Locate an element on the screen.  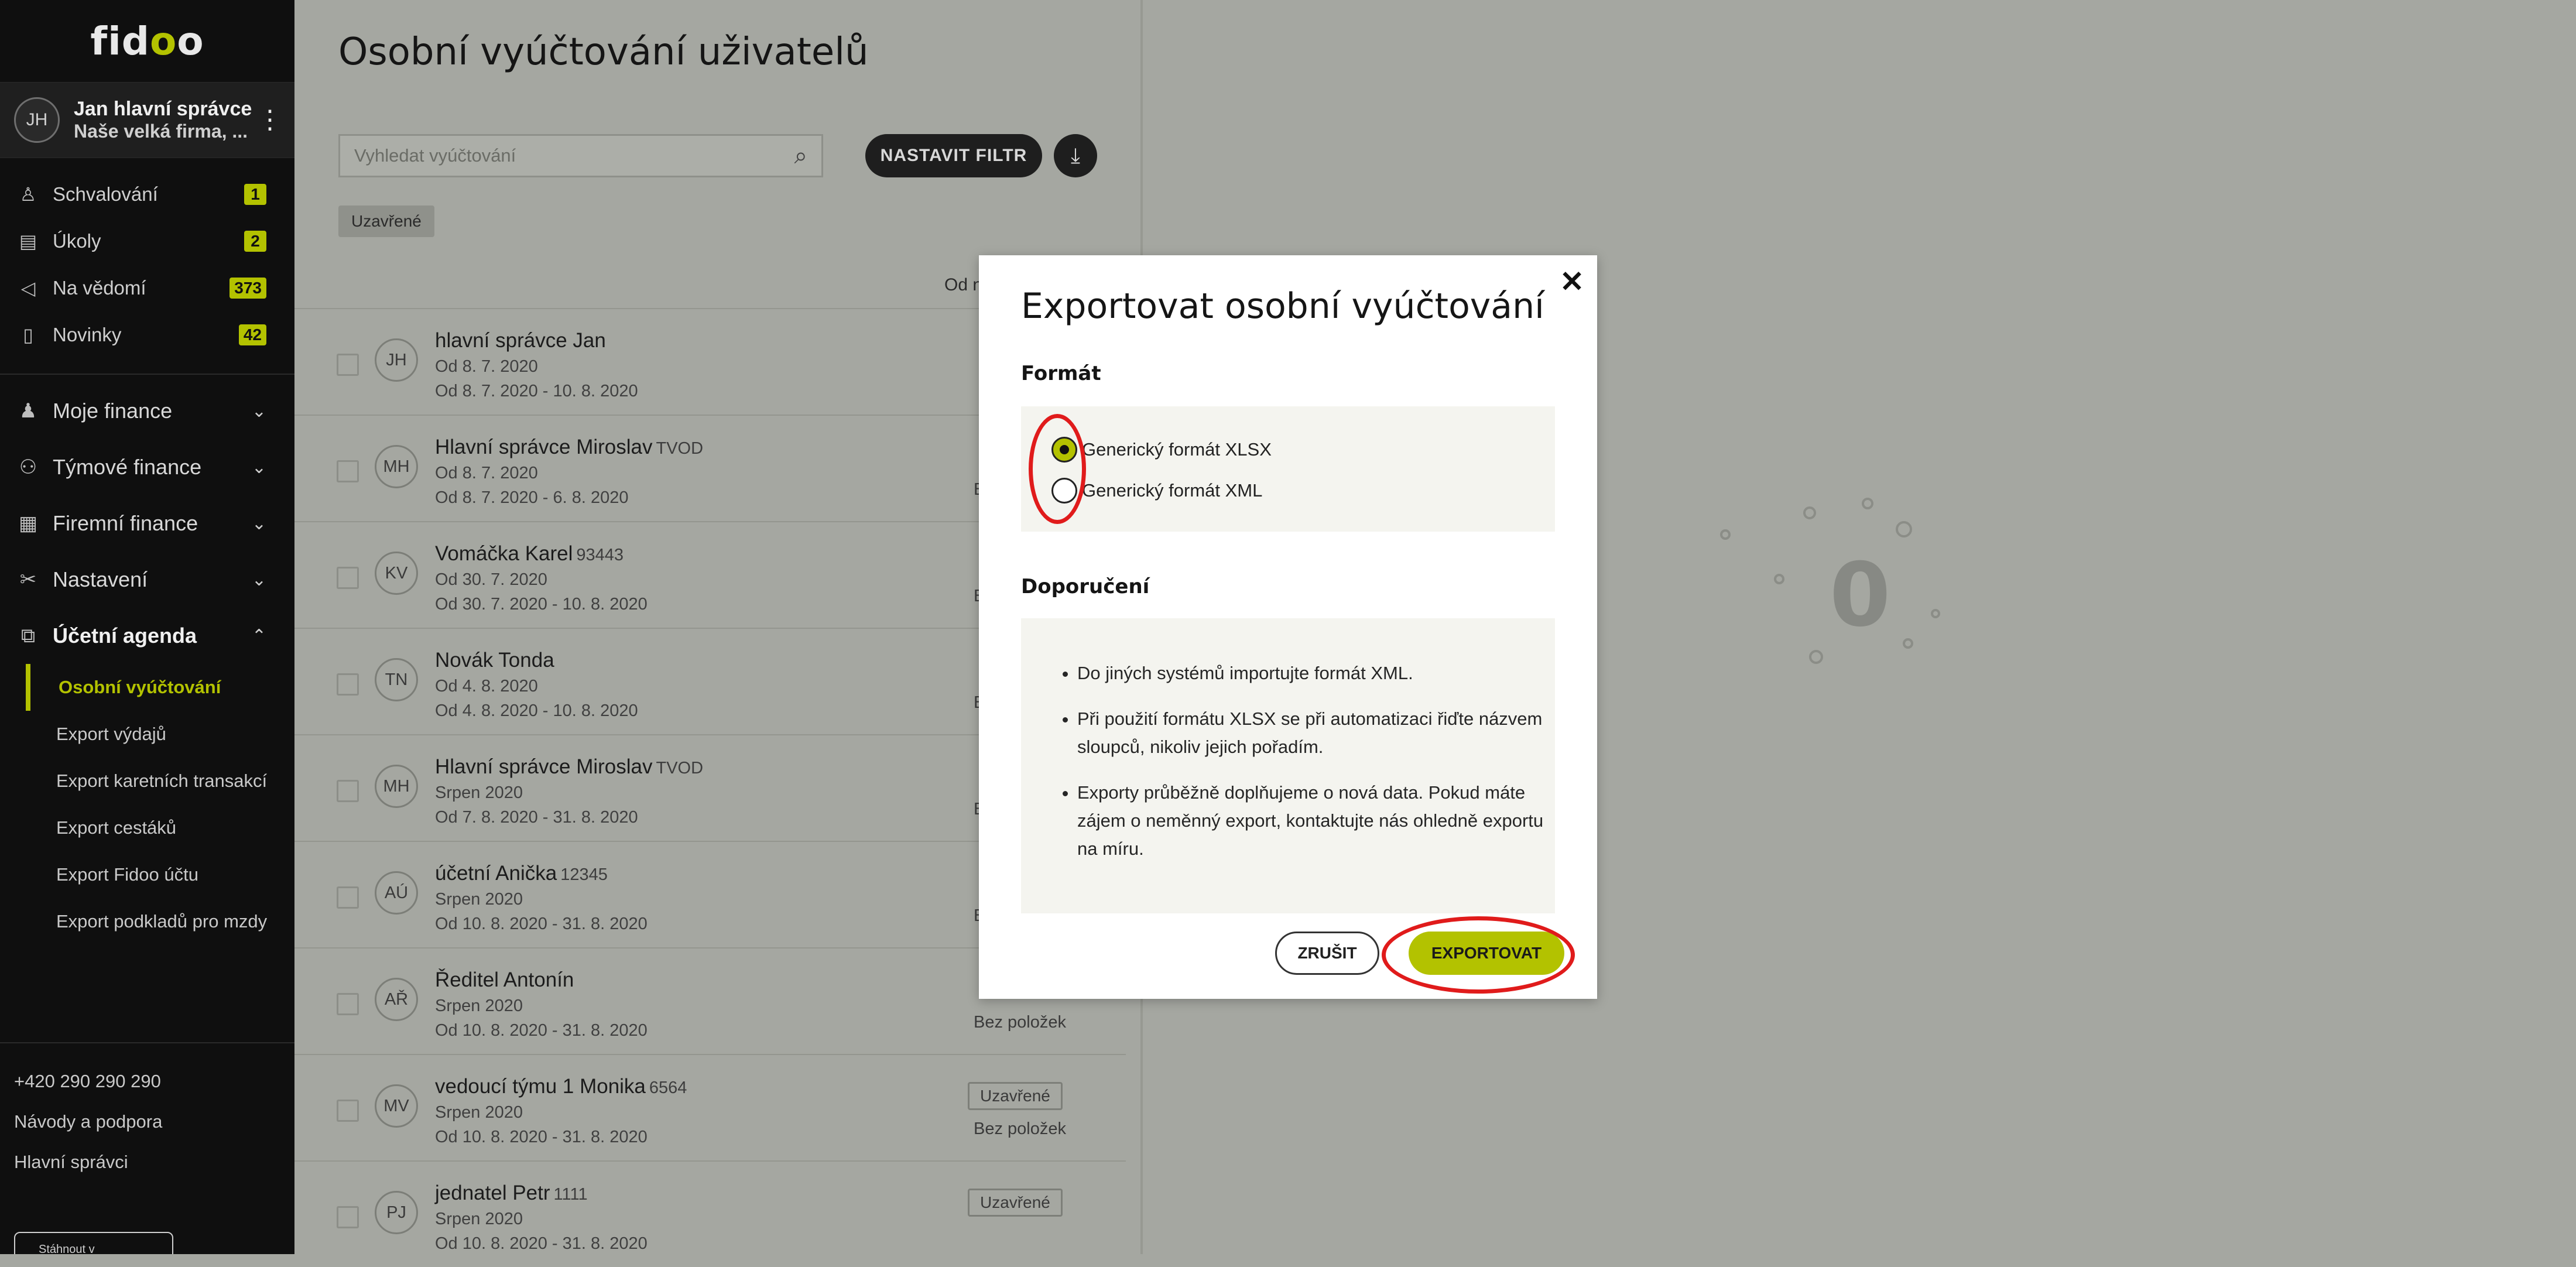
tools-icon: ✂ is located at coordinates (28, 580).